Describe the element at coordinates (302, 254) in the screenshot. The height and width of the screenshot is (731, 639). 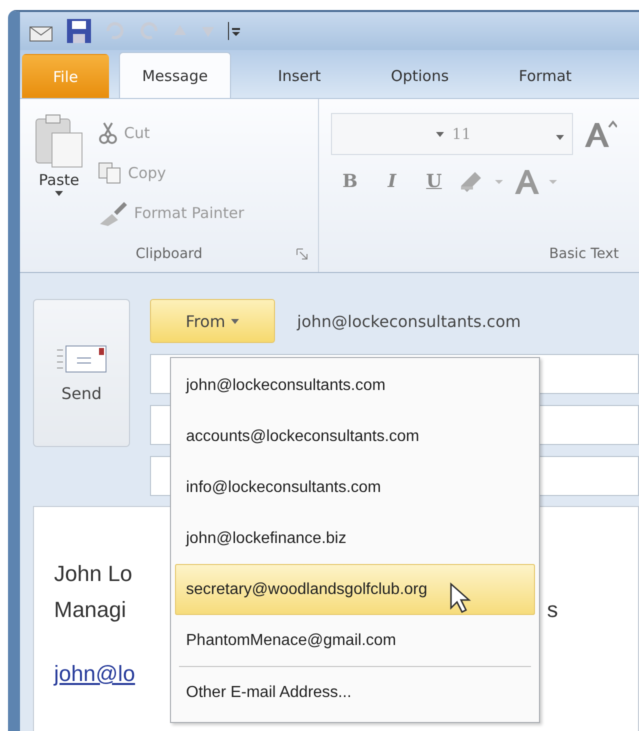
I see `dialog-launcher-icon` at that location.